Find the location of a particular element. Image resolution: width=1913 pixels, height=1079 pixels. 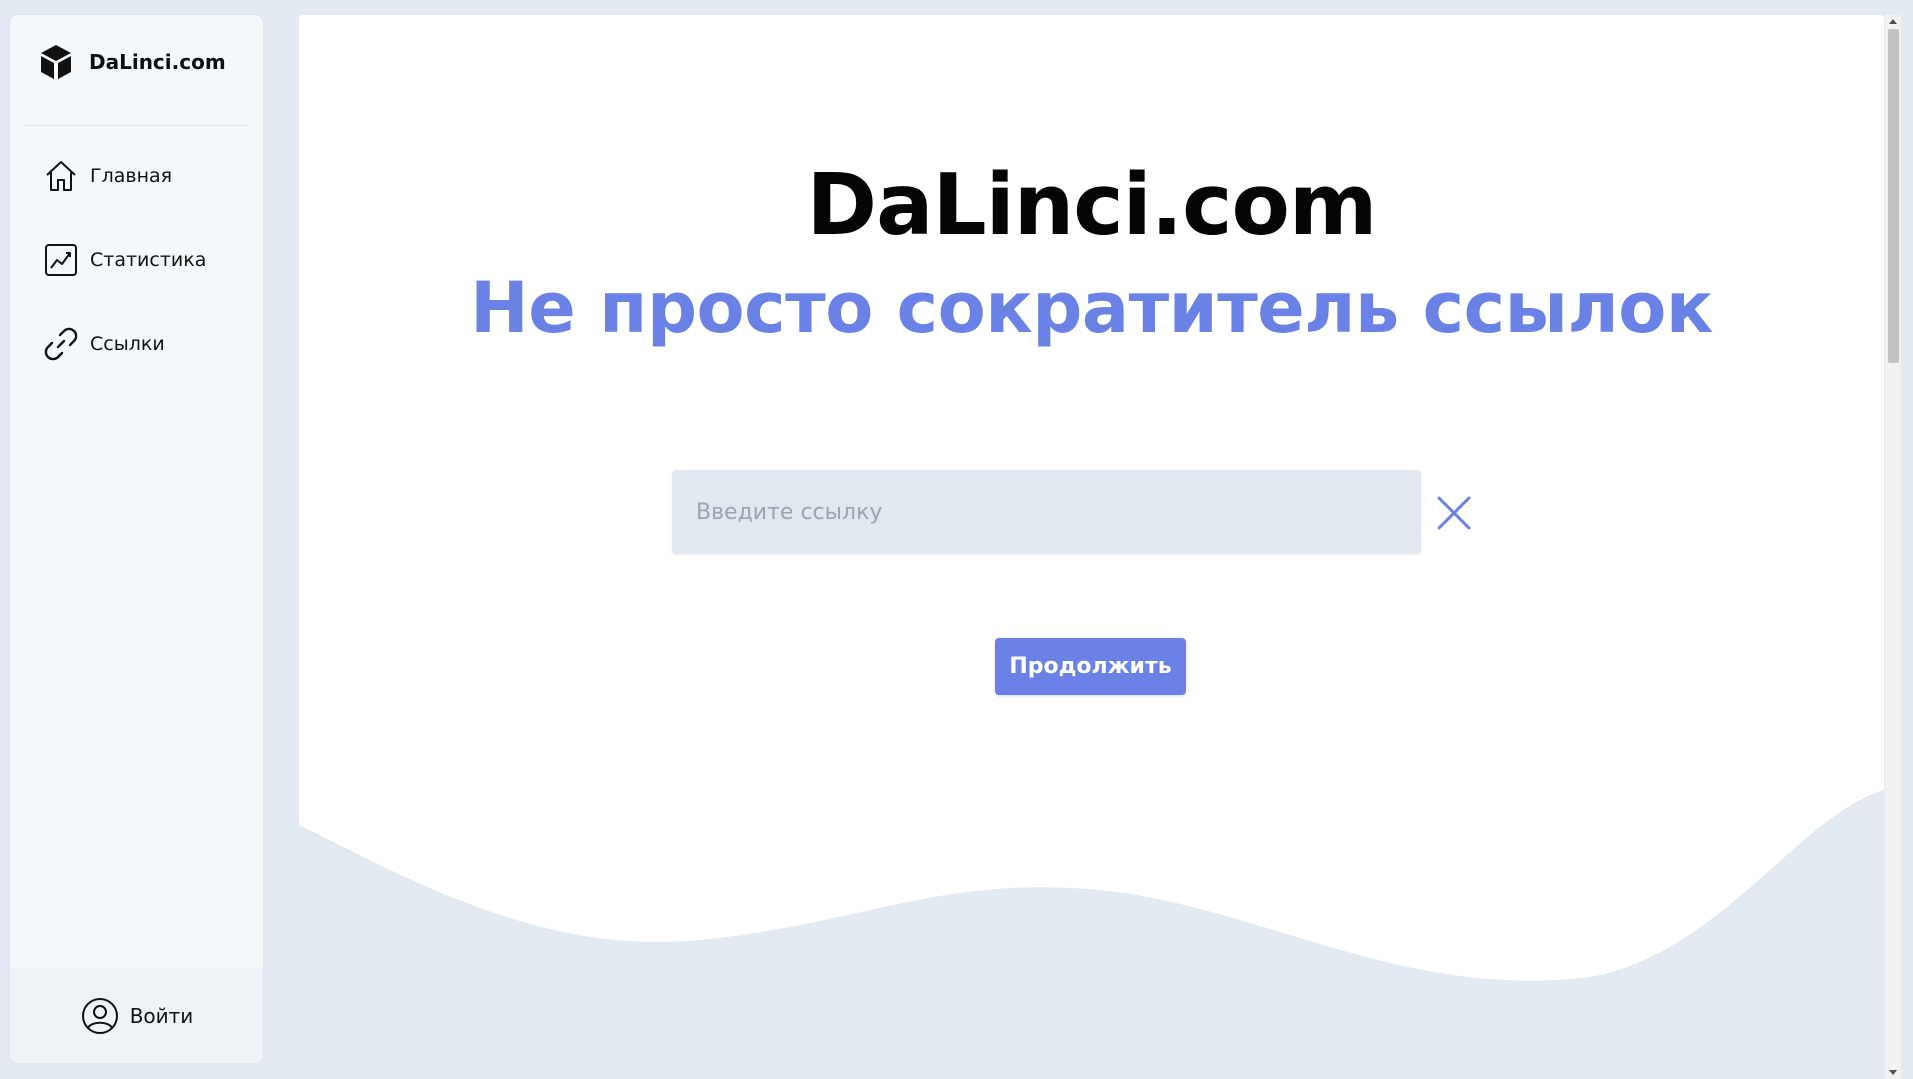

page-title: DaLinci.com is located at coordinates (1092, 205).